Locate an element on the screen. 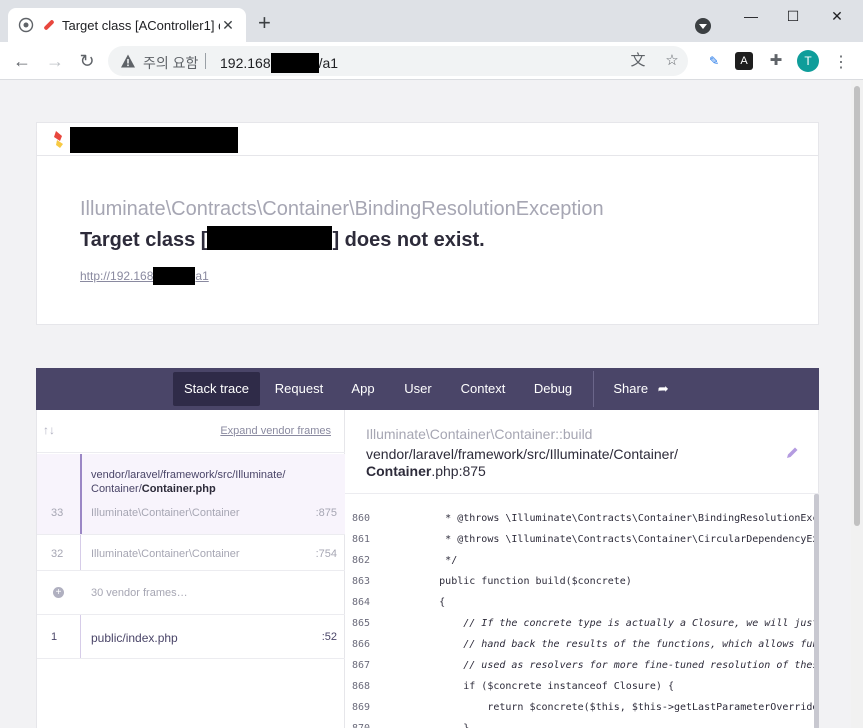  tab-user: User is located at coordinates (418, 389).